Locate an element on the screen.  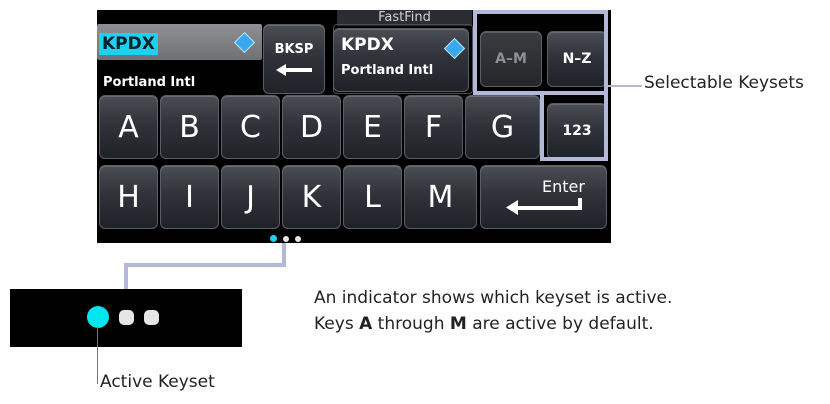
indicator-description-line2: Keys A through M are active by default. is located at coordinates (484, 324).